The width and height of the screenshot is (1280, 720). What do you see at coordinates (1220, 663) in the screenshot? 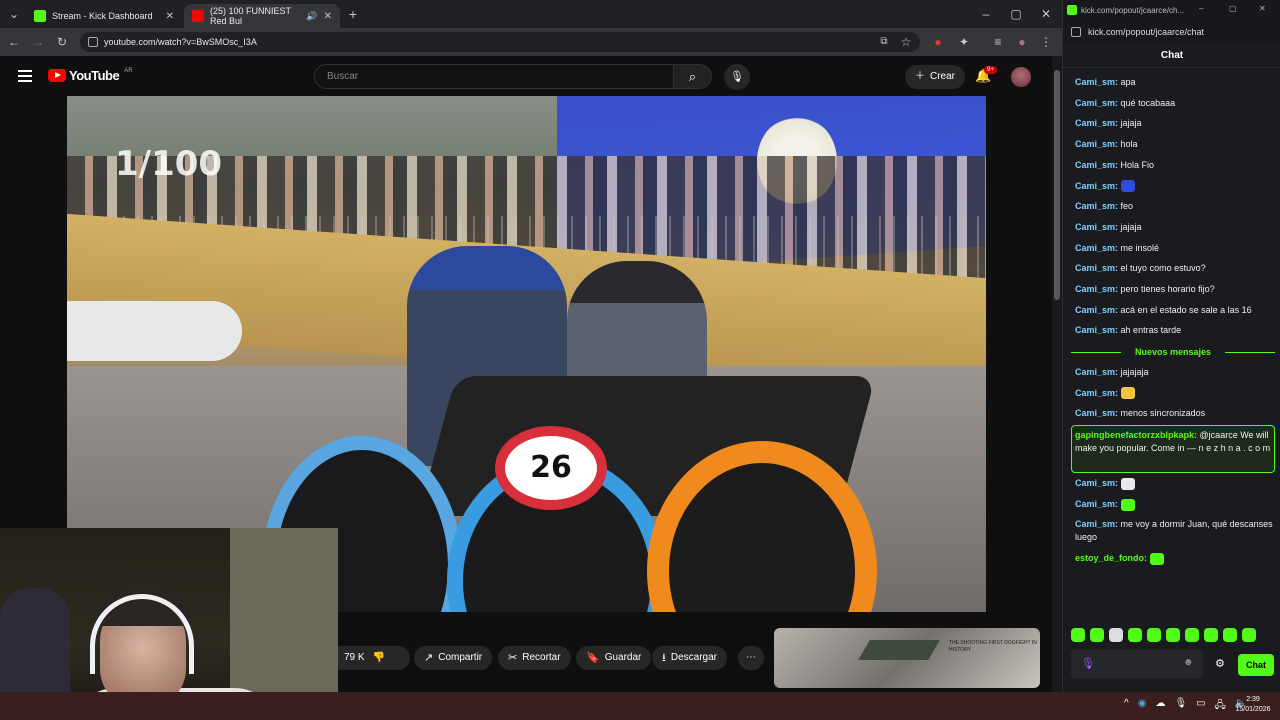
I see `settings-gear-icon: ⚙` at bounding box center [1220, 663].